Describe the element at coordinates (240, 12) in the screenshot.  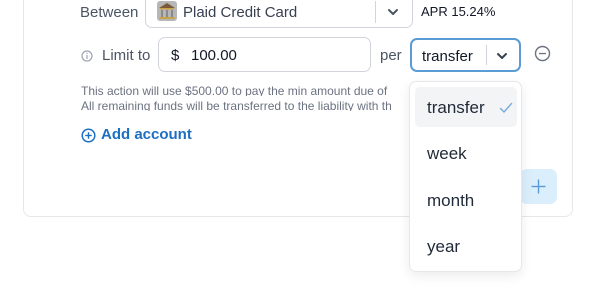
I see `account-name: Plaid Credit Card` at that location.